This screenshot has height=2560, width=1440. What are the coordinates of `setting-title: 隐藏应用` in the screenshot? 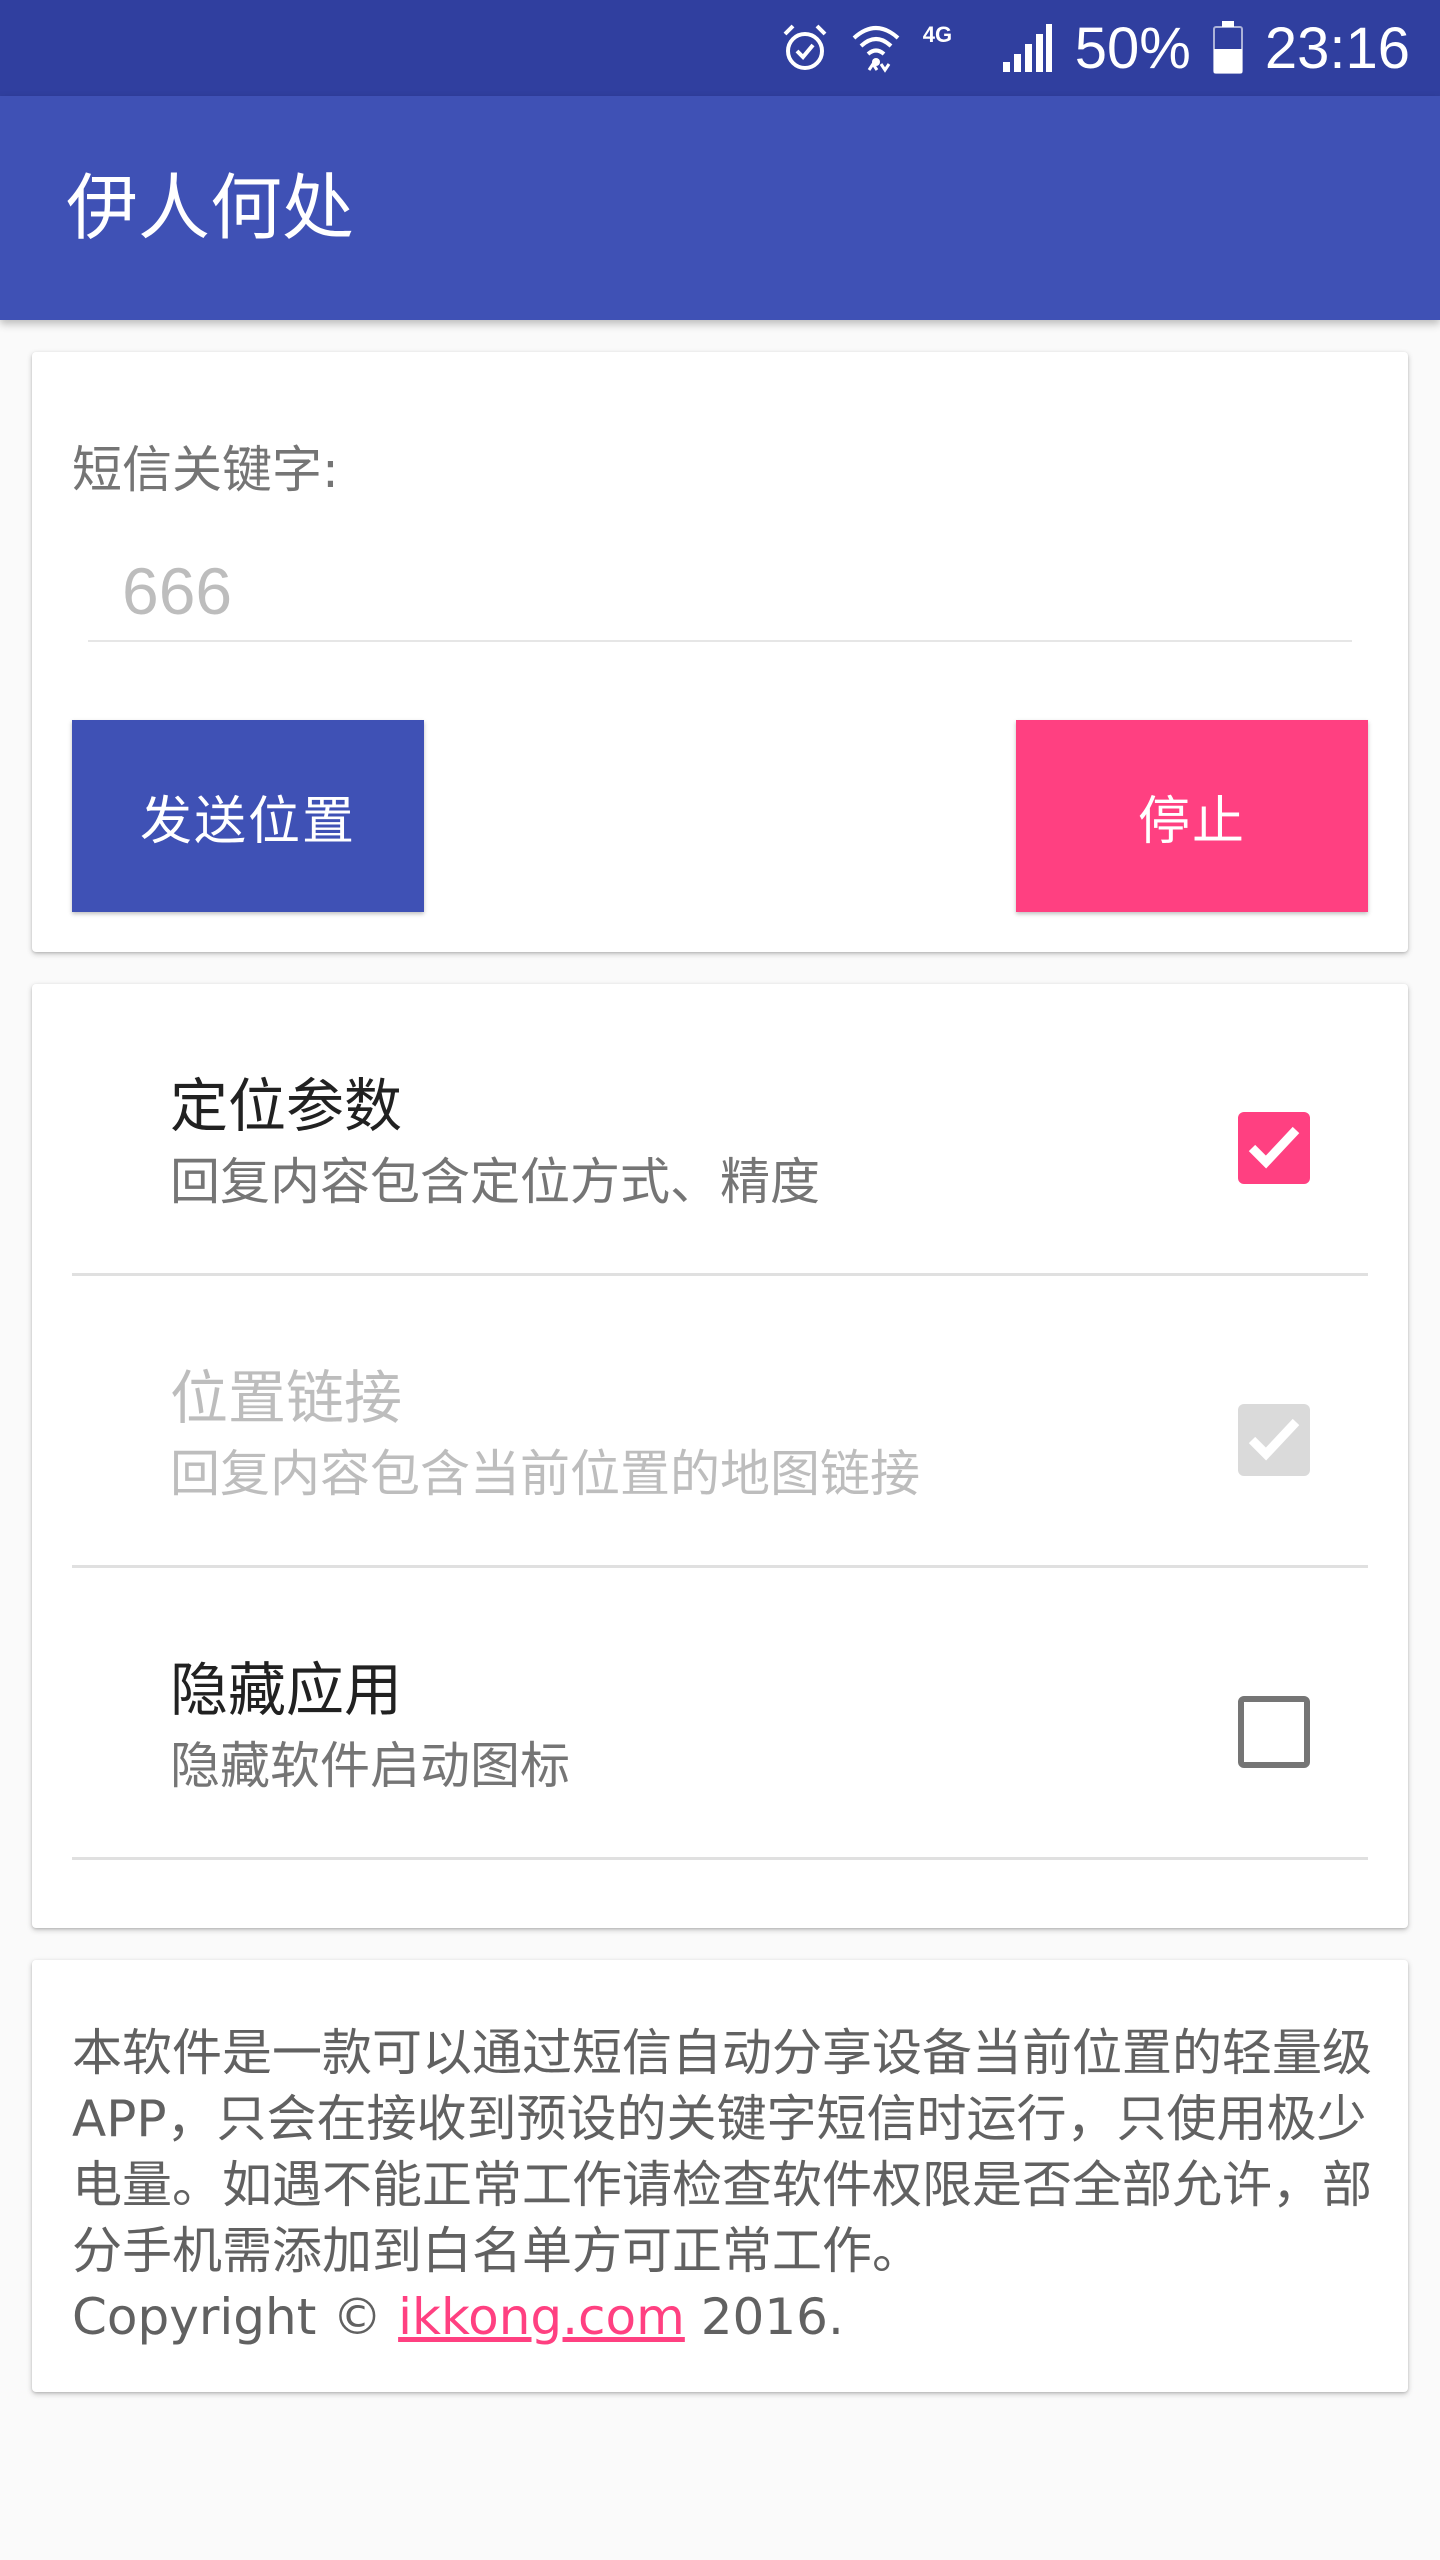 It's located at (286, 1690).